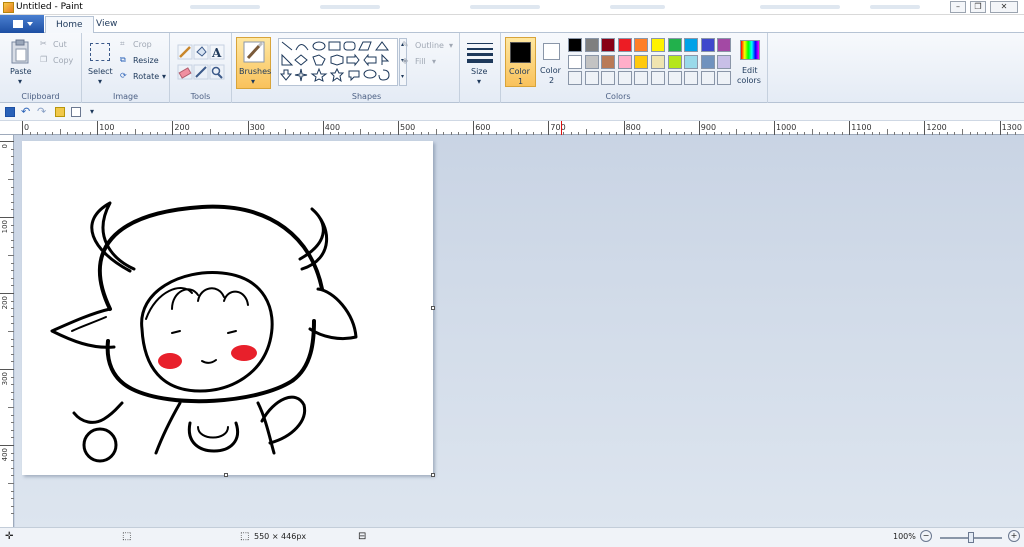  Describe the element at coordinates (60, 45) in the screenshot. I see `cut-button: ✂ Cut` at that location.